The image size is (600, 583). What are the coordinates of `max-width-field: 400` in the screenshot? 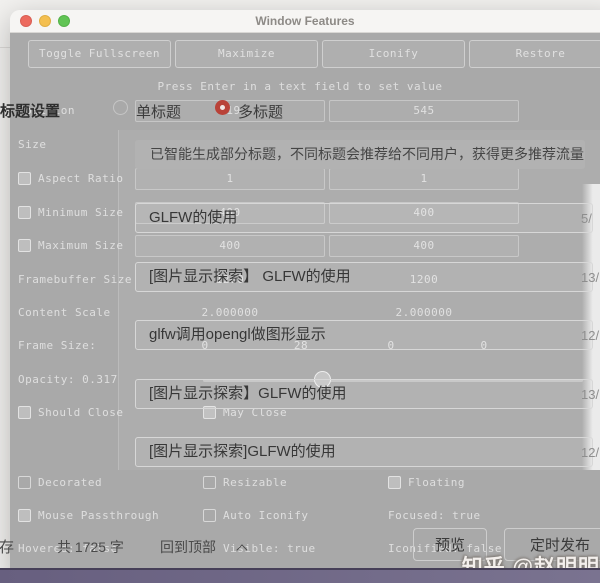 It's located at (230, 246).